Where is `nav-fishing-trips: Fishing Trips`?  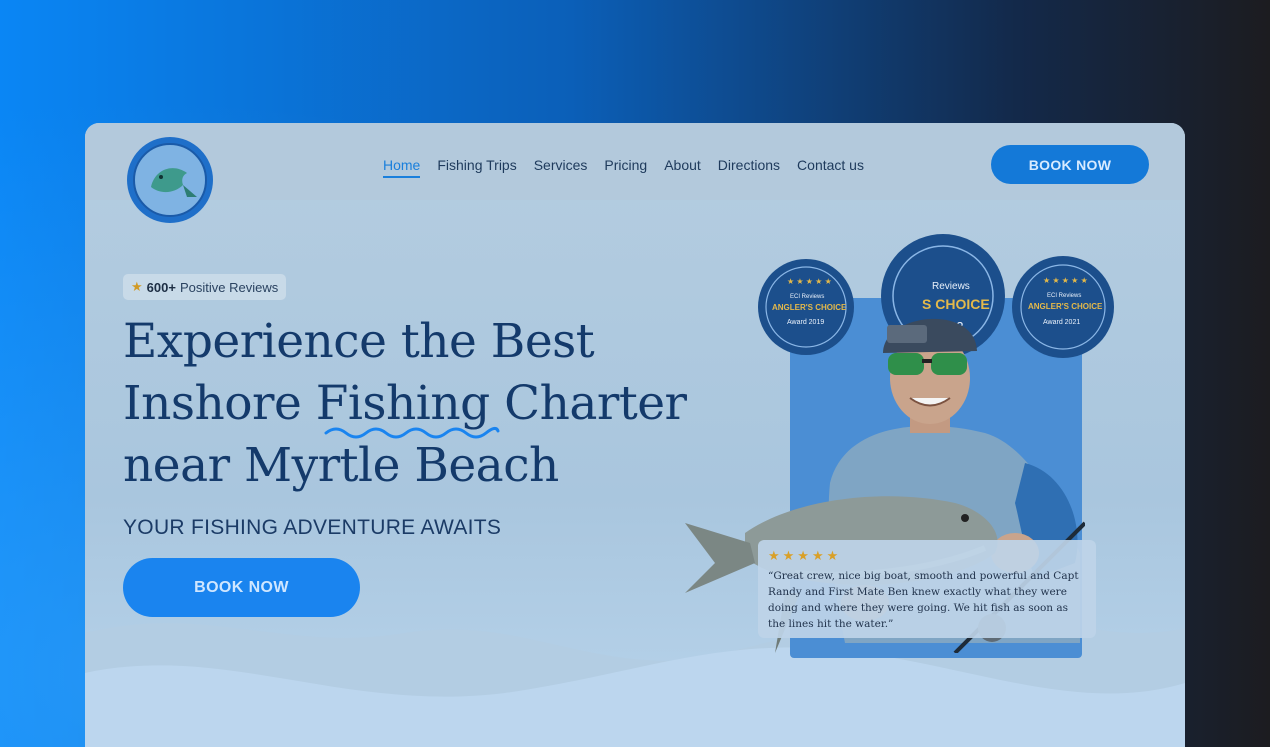 nav-fishing-trips: Fishing Trips is located at coordinates (476, 167).